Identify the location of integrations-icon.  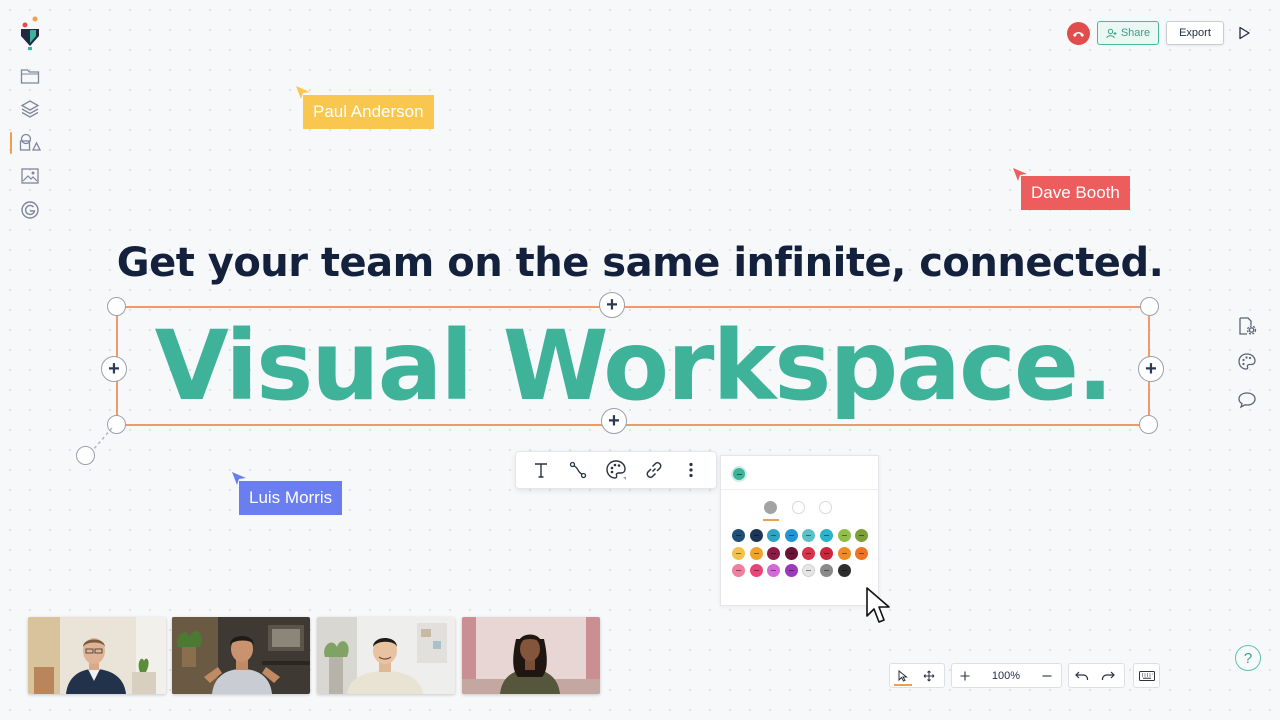
(30, 210).